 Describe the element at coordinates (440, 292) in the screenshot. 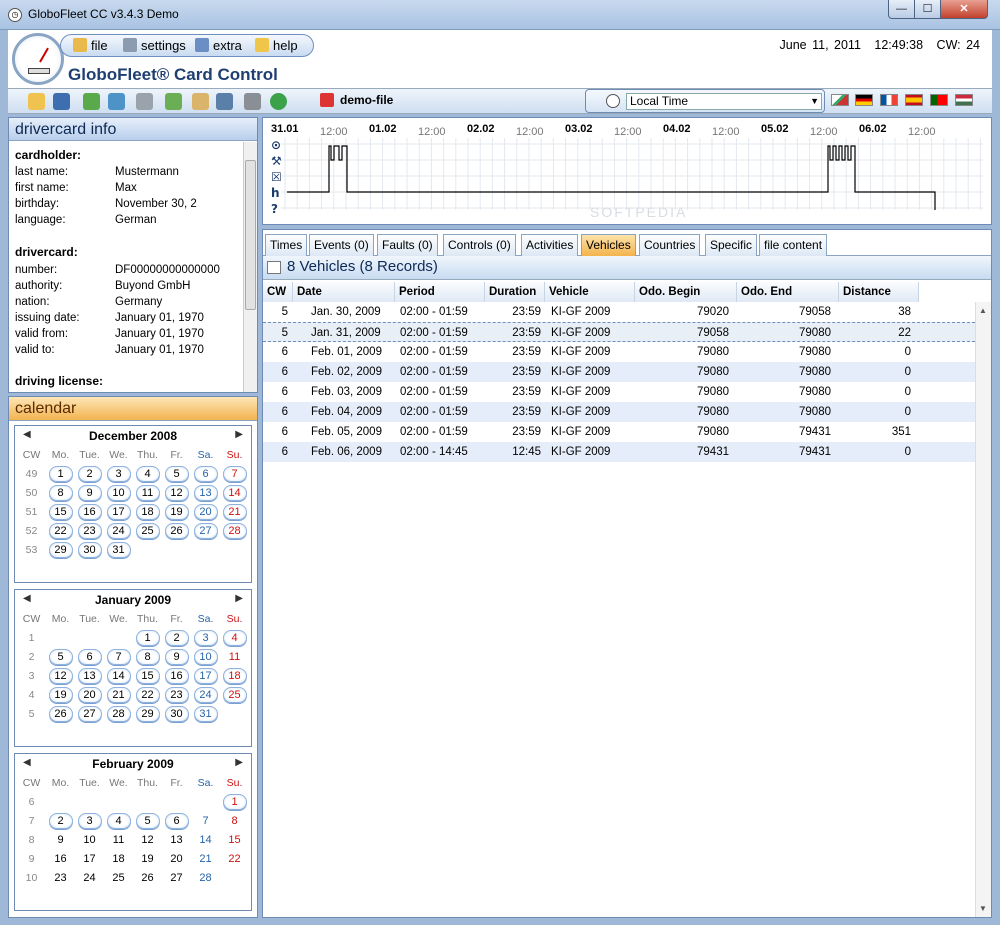

I see `column-header: Period` at that location.